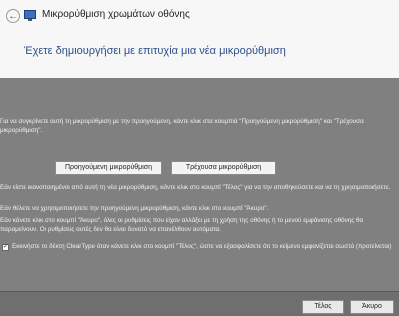 This screenshot has width=399, height=316. What do you see at coordinates (372, 307) in the screenshot?
I see `cancel-button: Άκυρο` at bounding box center [372, 307].